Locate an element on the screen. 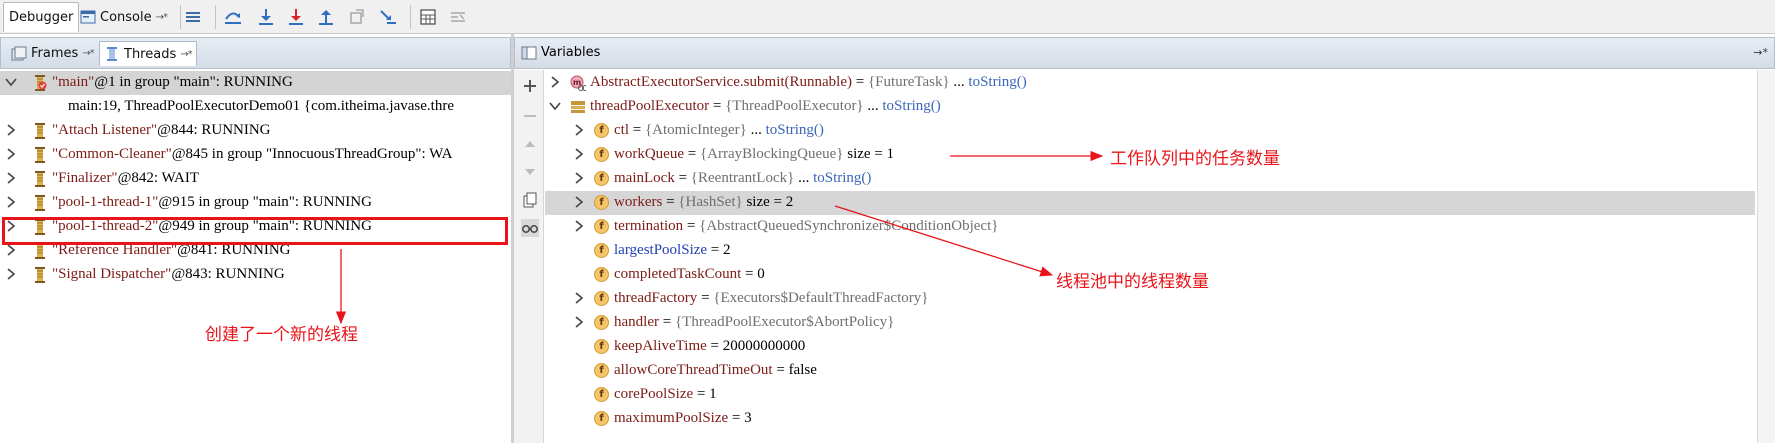 This screenshot has height=443, width=1775. variable-label: completedTaskCount = 0 is located at coordinates (689, 274).